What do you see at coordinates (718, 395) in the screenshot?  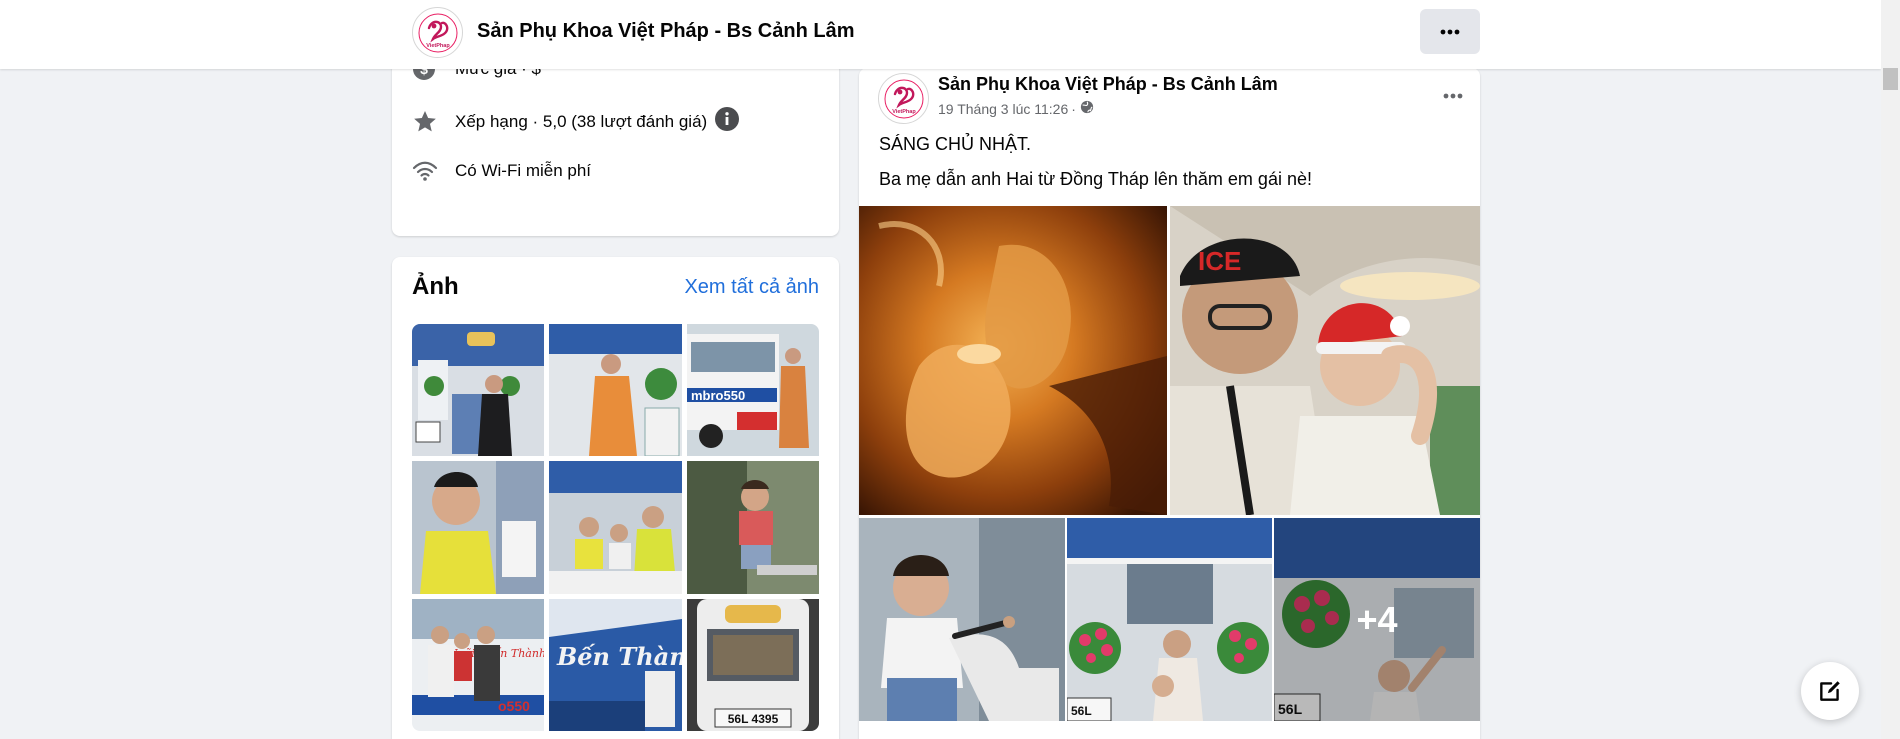 I see `svg-text: mbro550` at bounding box center [718, 395].